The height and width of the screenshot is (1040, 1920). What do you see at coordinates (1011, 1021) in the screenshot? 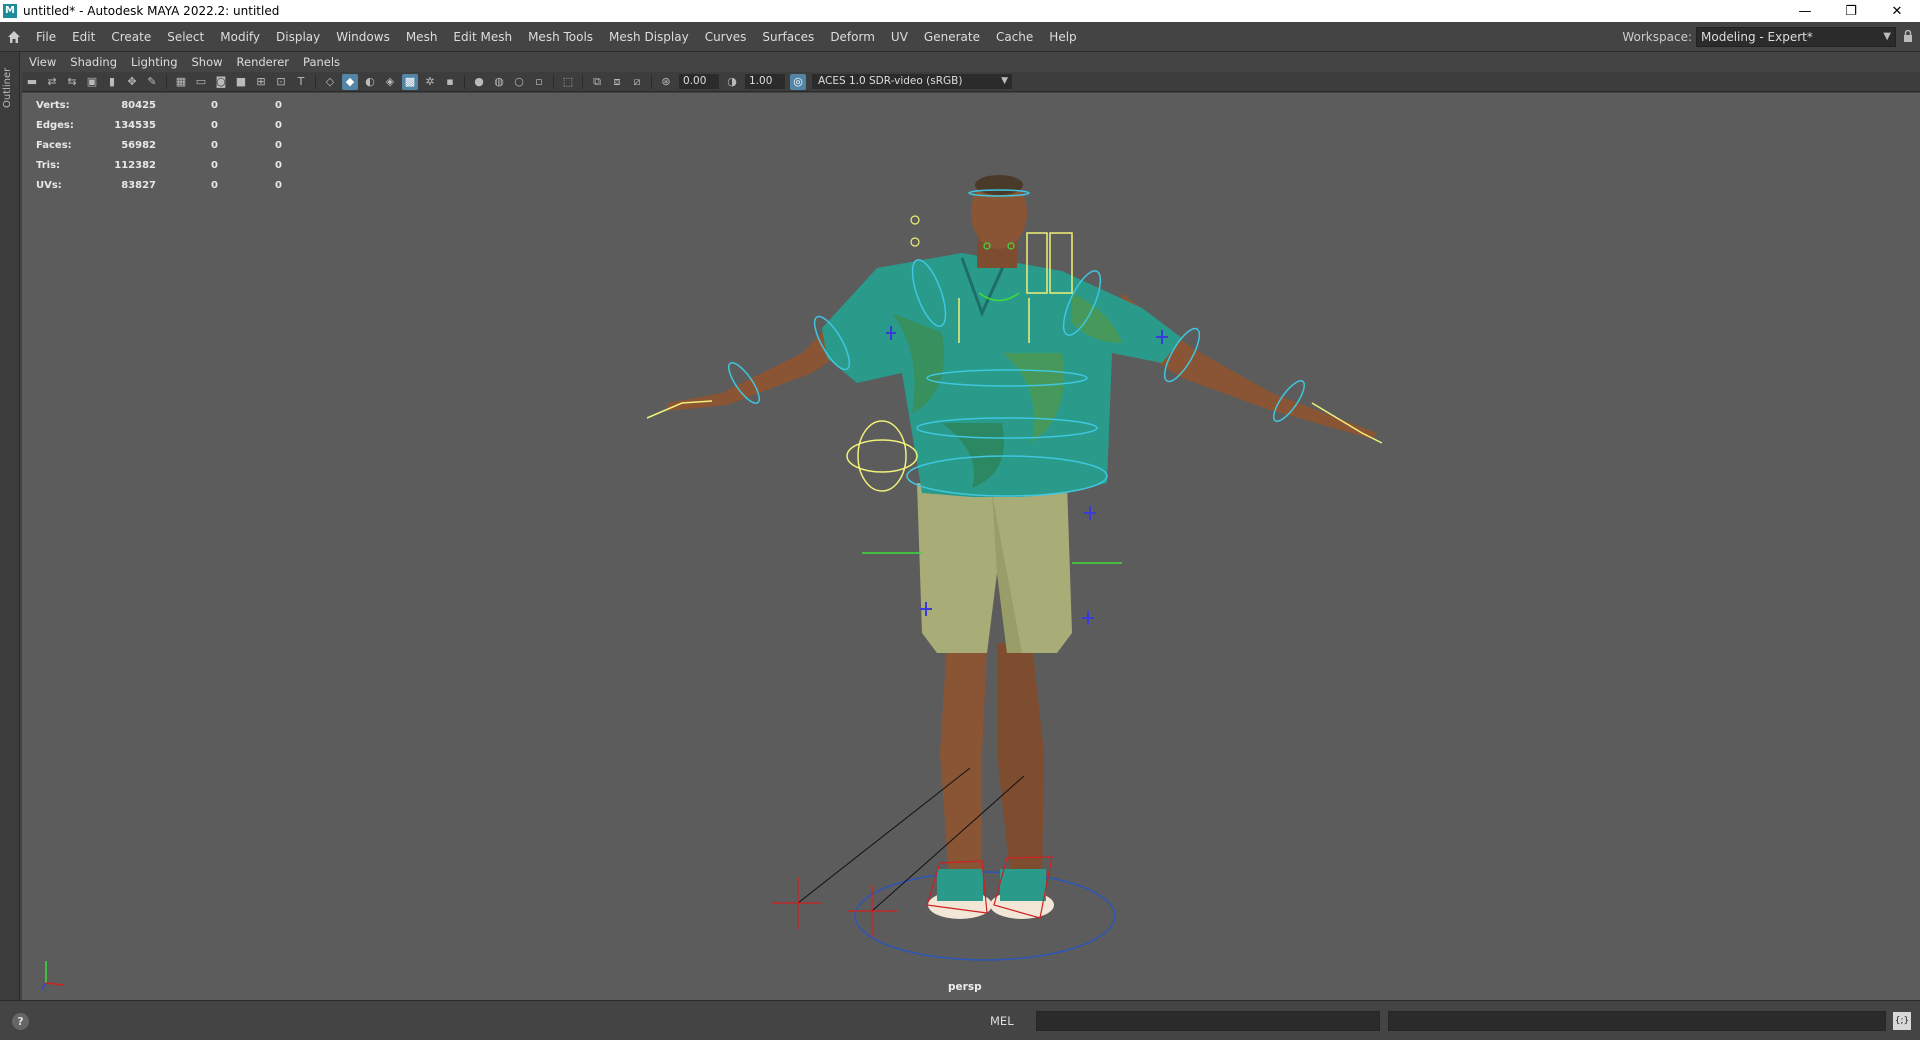
I see `script-language-toggle: MEL` at bounding box center [1011, 1021].